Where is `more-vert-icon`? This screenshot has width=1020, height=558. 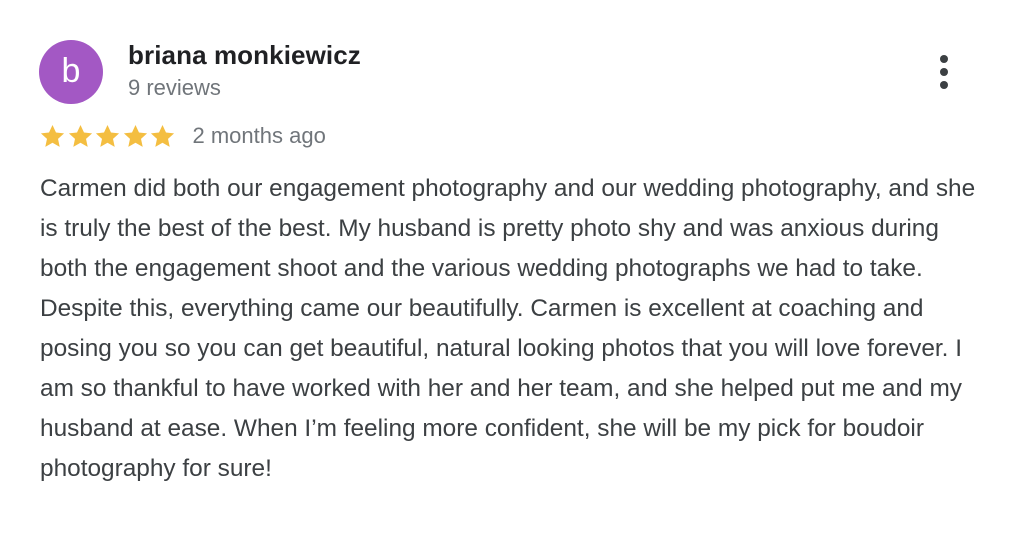
more-vert-icon is located at coordinates (944, 72).